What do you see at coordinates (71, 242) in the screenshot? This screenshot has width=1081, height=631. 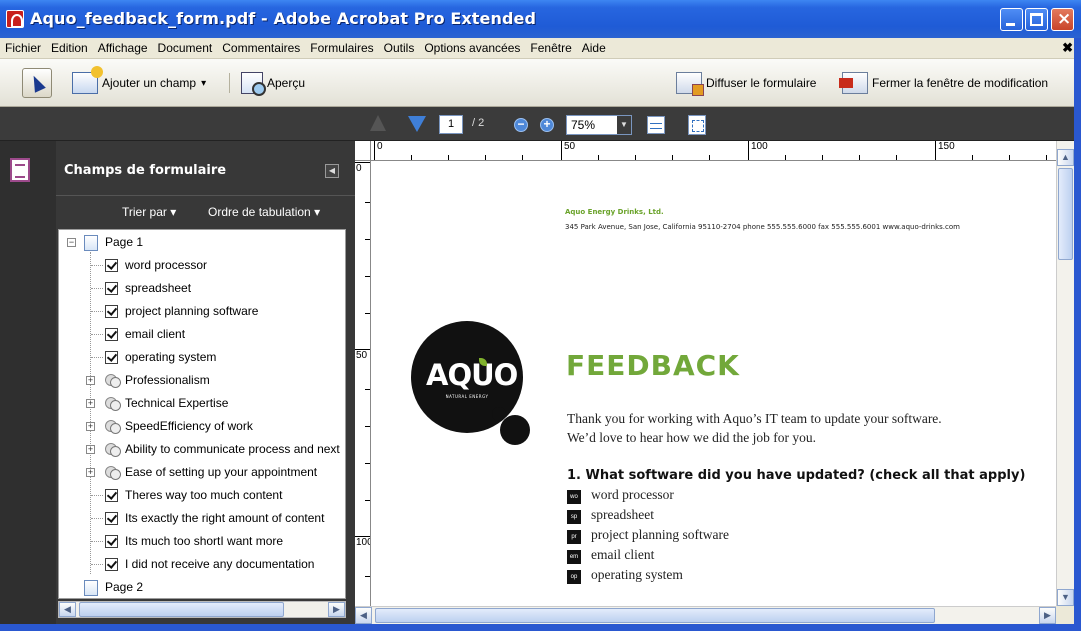 I see `collapse-icon: −` at bounding box center [71, 242].